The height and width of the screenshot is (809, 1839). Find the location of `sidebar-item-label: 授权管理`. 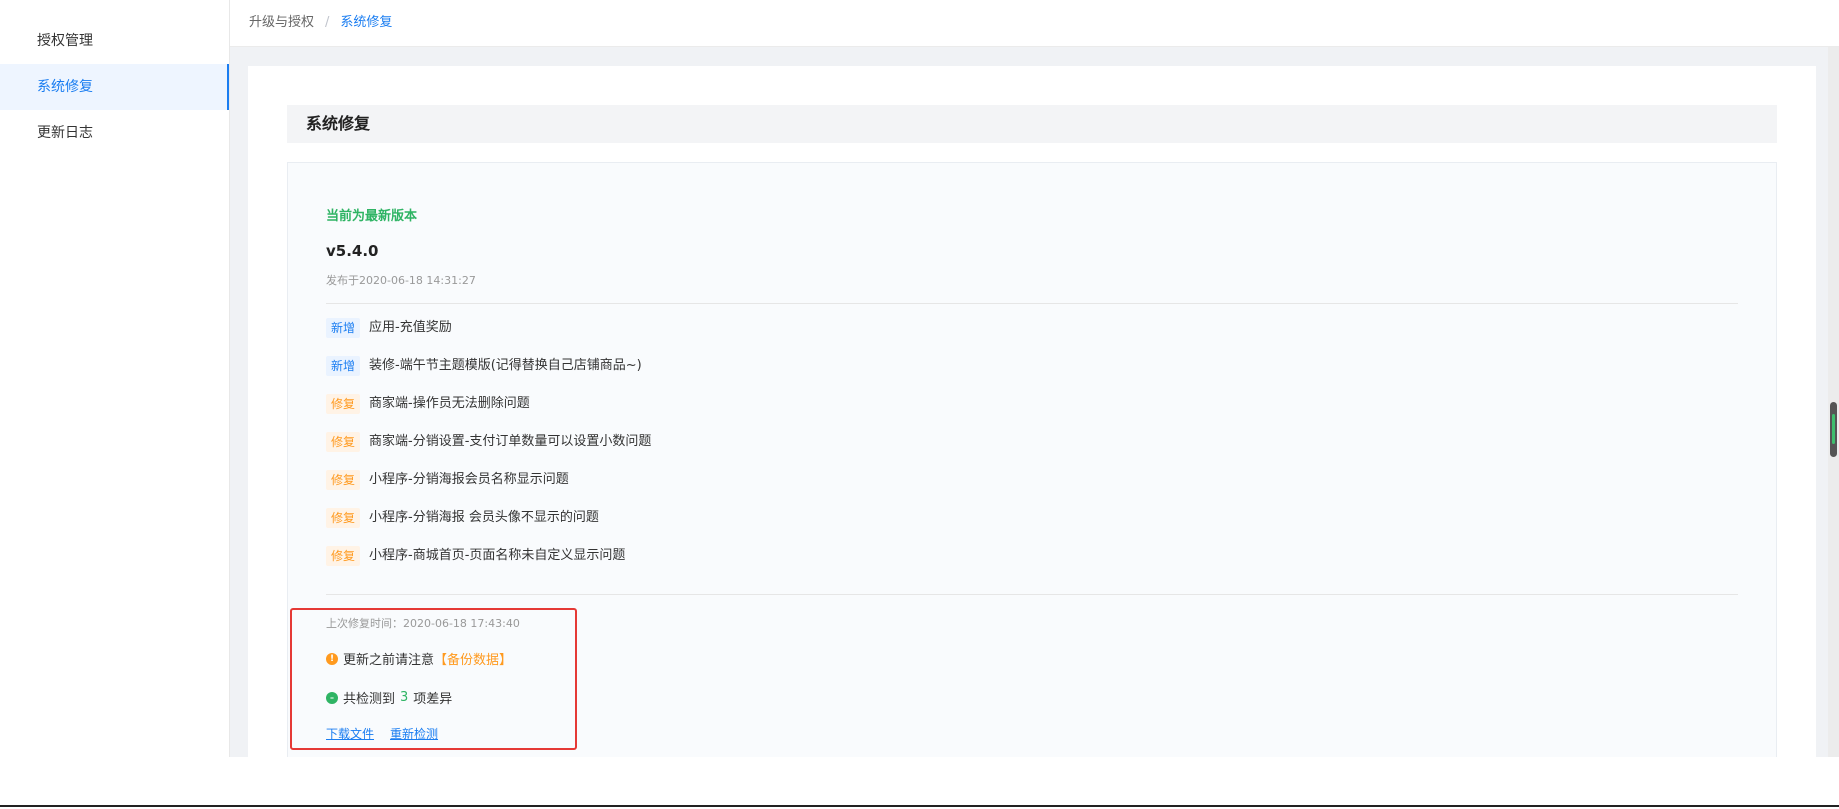

sidebar-item-label: 授权管理 is located at coordinates (65, 41).